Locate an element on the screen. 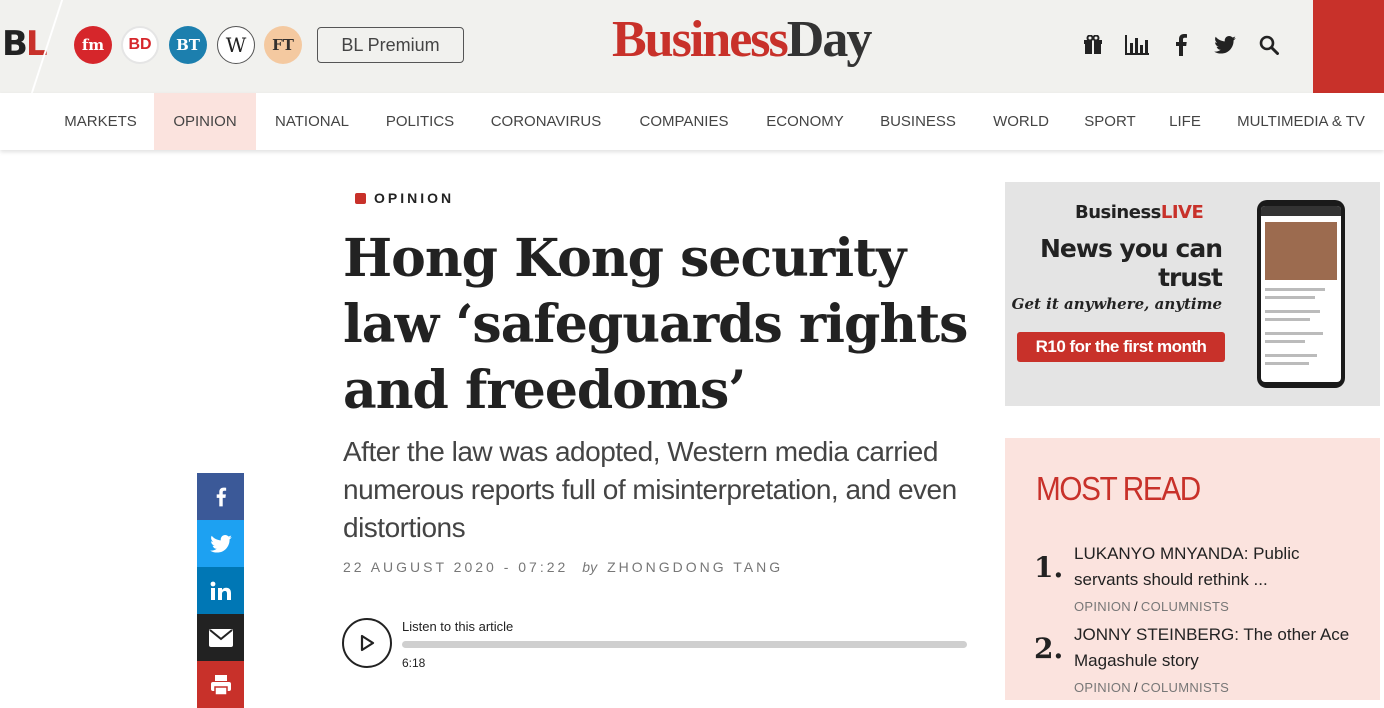 This screenshot has height=708, width=1384. nav-item-sport: SPORT is located at coordinates (1110, 121).